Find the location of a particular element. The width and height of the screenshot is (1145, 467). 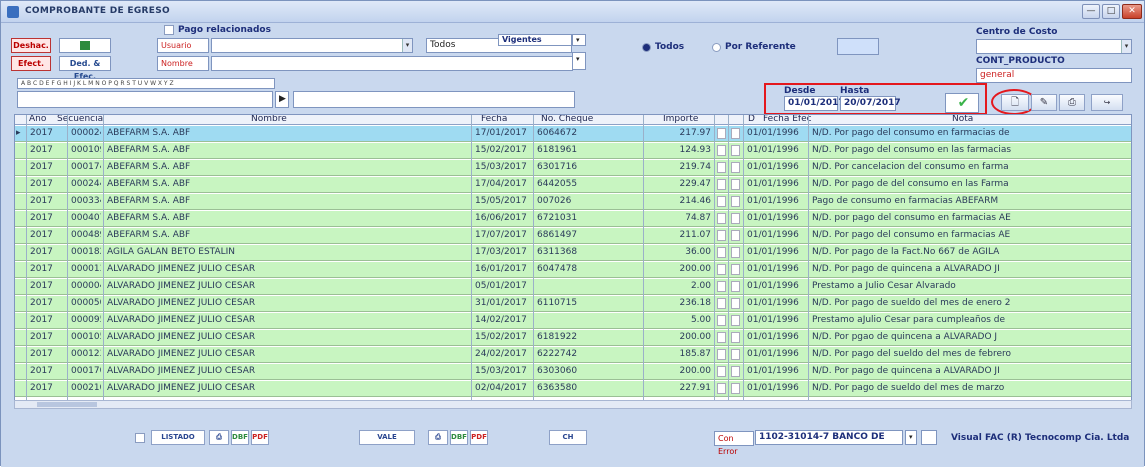

excel-icon-vale: DBF is located at coordinates (459, 437).